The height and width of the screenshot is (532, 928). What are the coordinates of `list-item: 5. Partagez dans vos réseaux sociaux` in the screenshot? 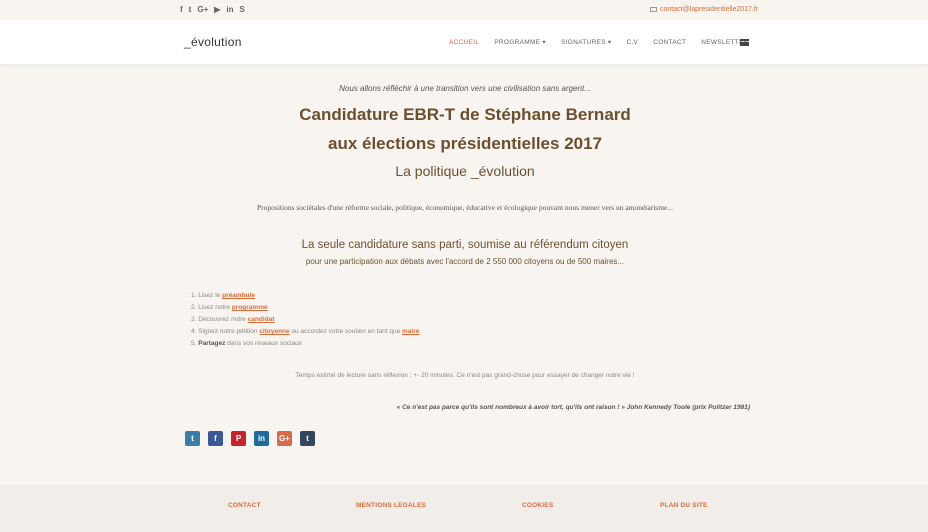 It's located at (246, 343).